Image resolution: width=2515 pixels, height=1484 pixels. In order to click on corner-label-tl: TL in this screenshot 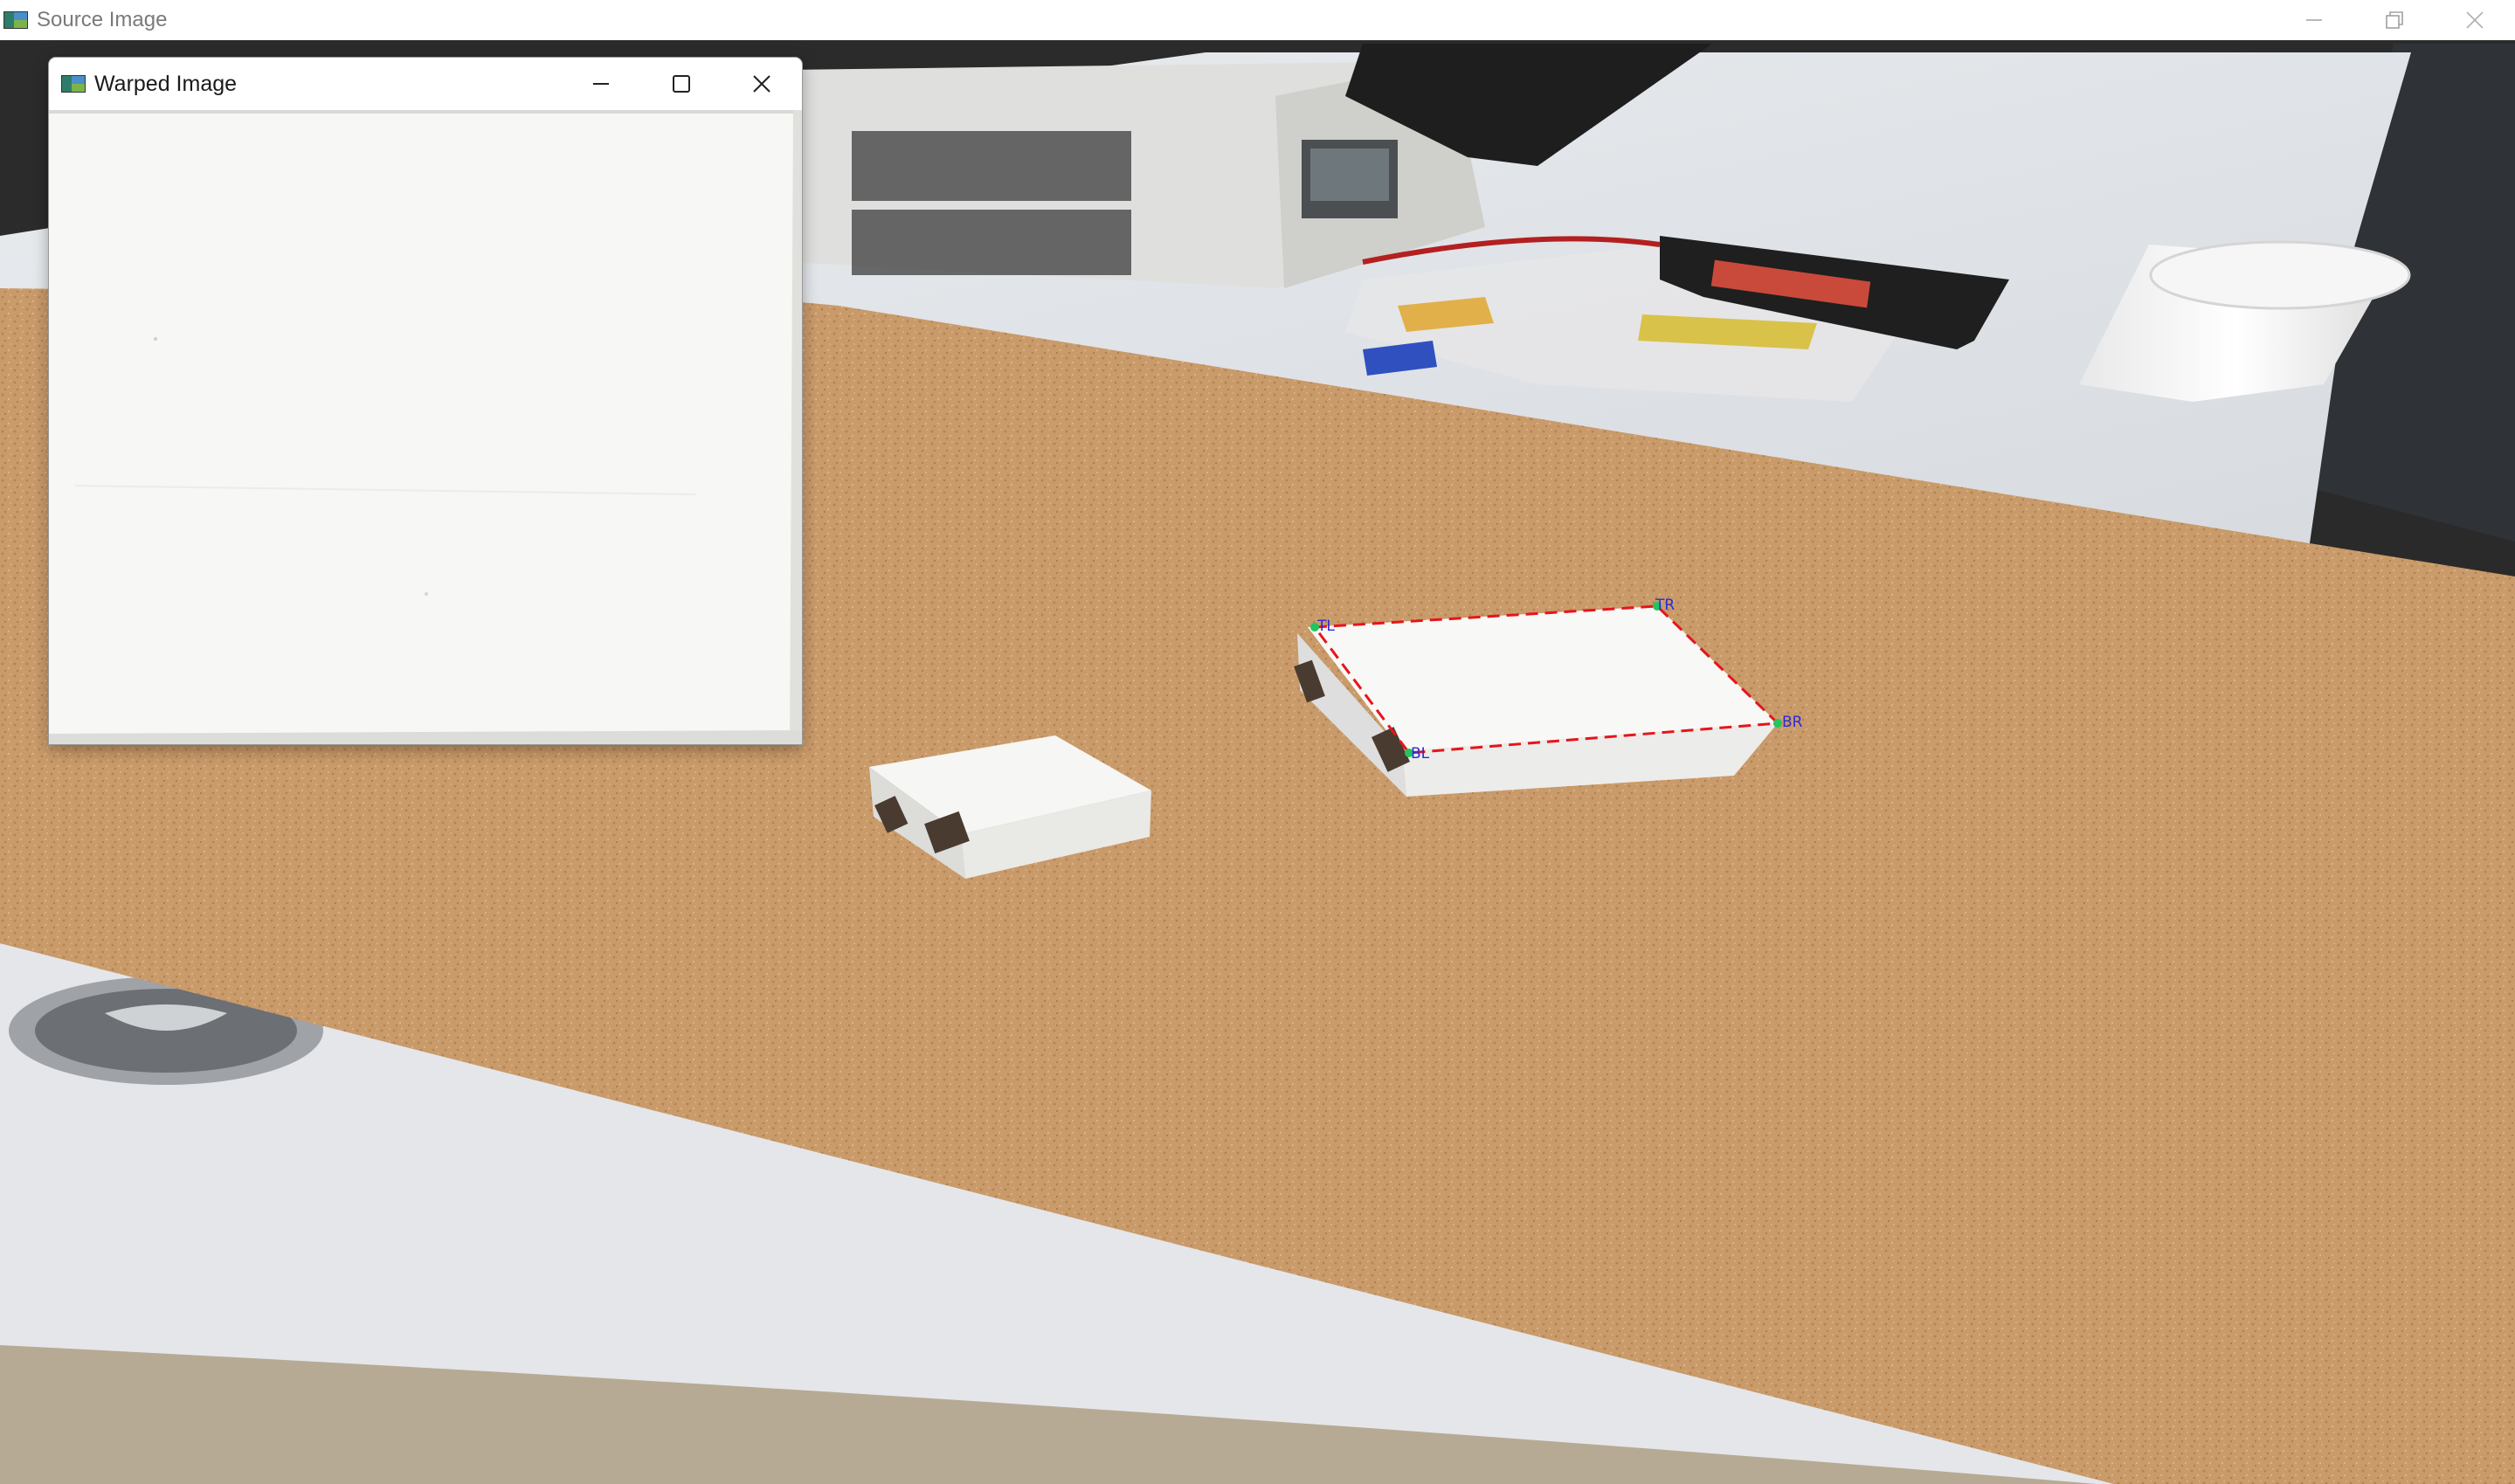, I will do `click(1325, 626)`.